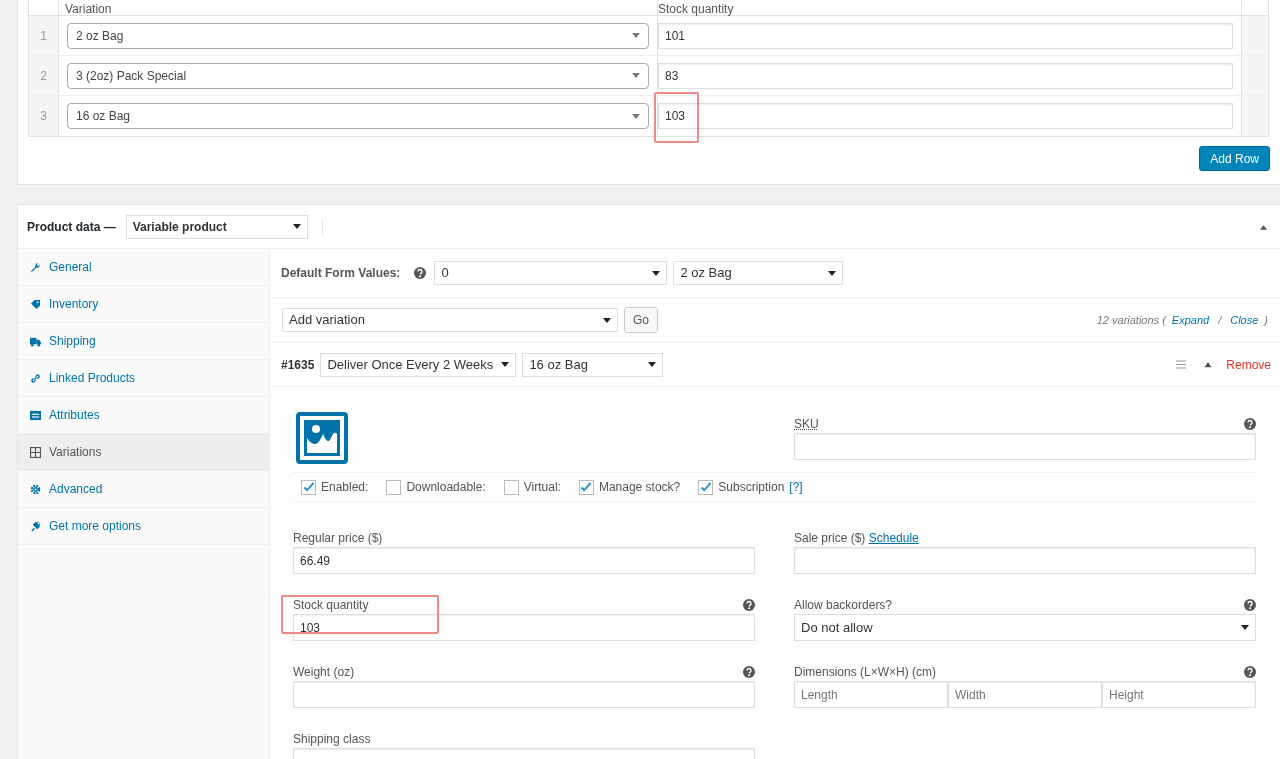 This screenshot has height=759, width=1280. I want to click on remove-link: Remove, so click(1248, 364).